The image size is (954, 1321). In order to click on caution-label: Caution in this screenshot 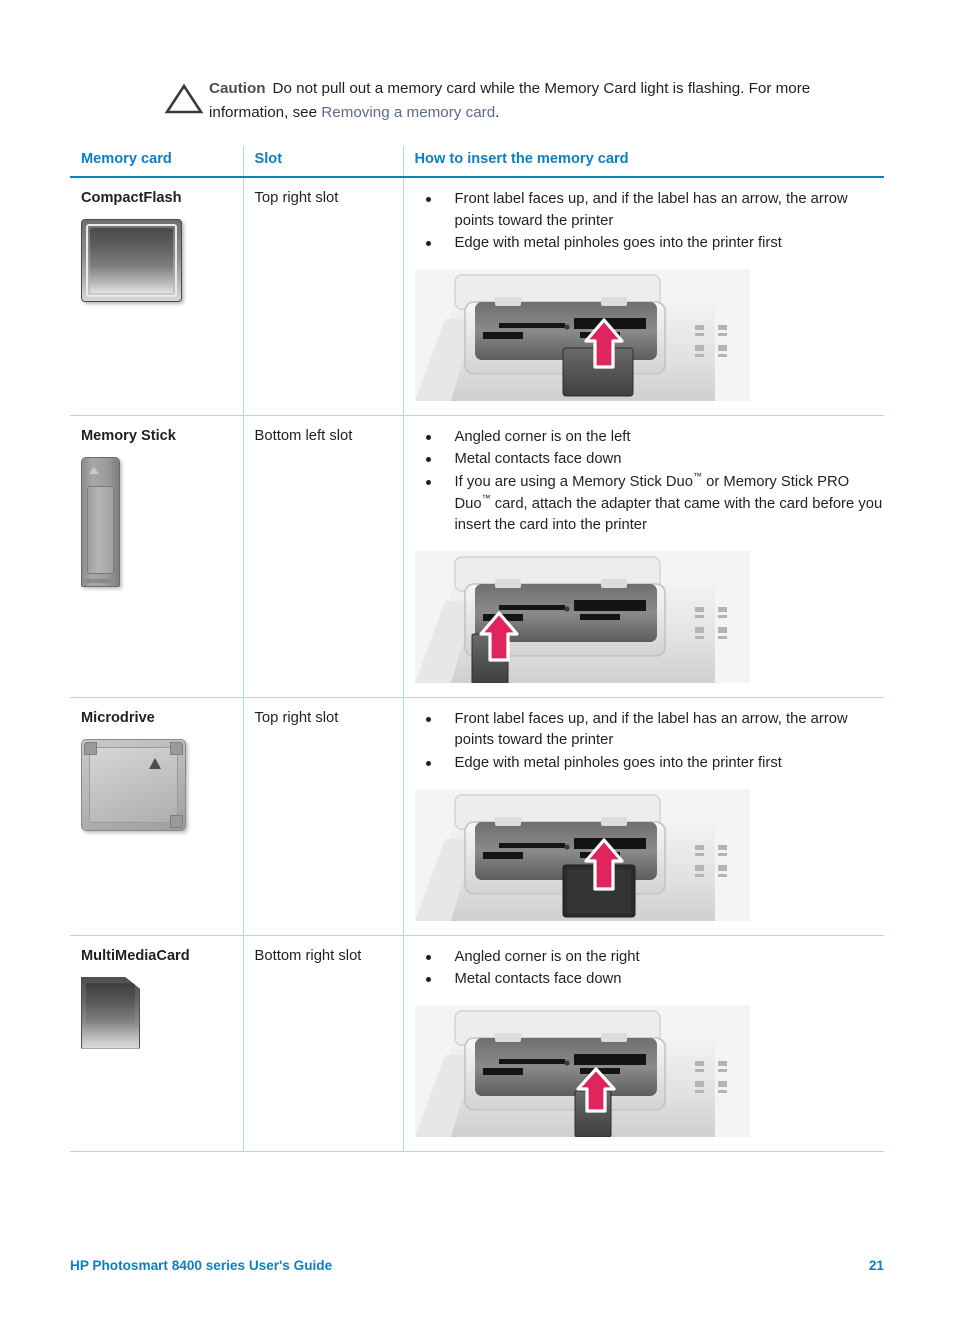, I will do `click(237, 88)`.